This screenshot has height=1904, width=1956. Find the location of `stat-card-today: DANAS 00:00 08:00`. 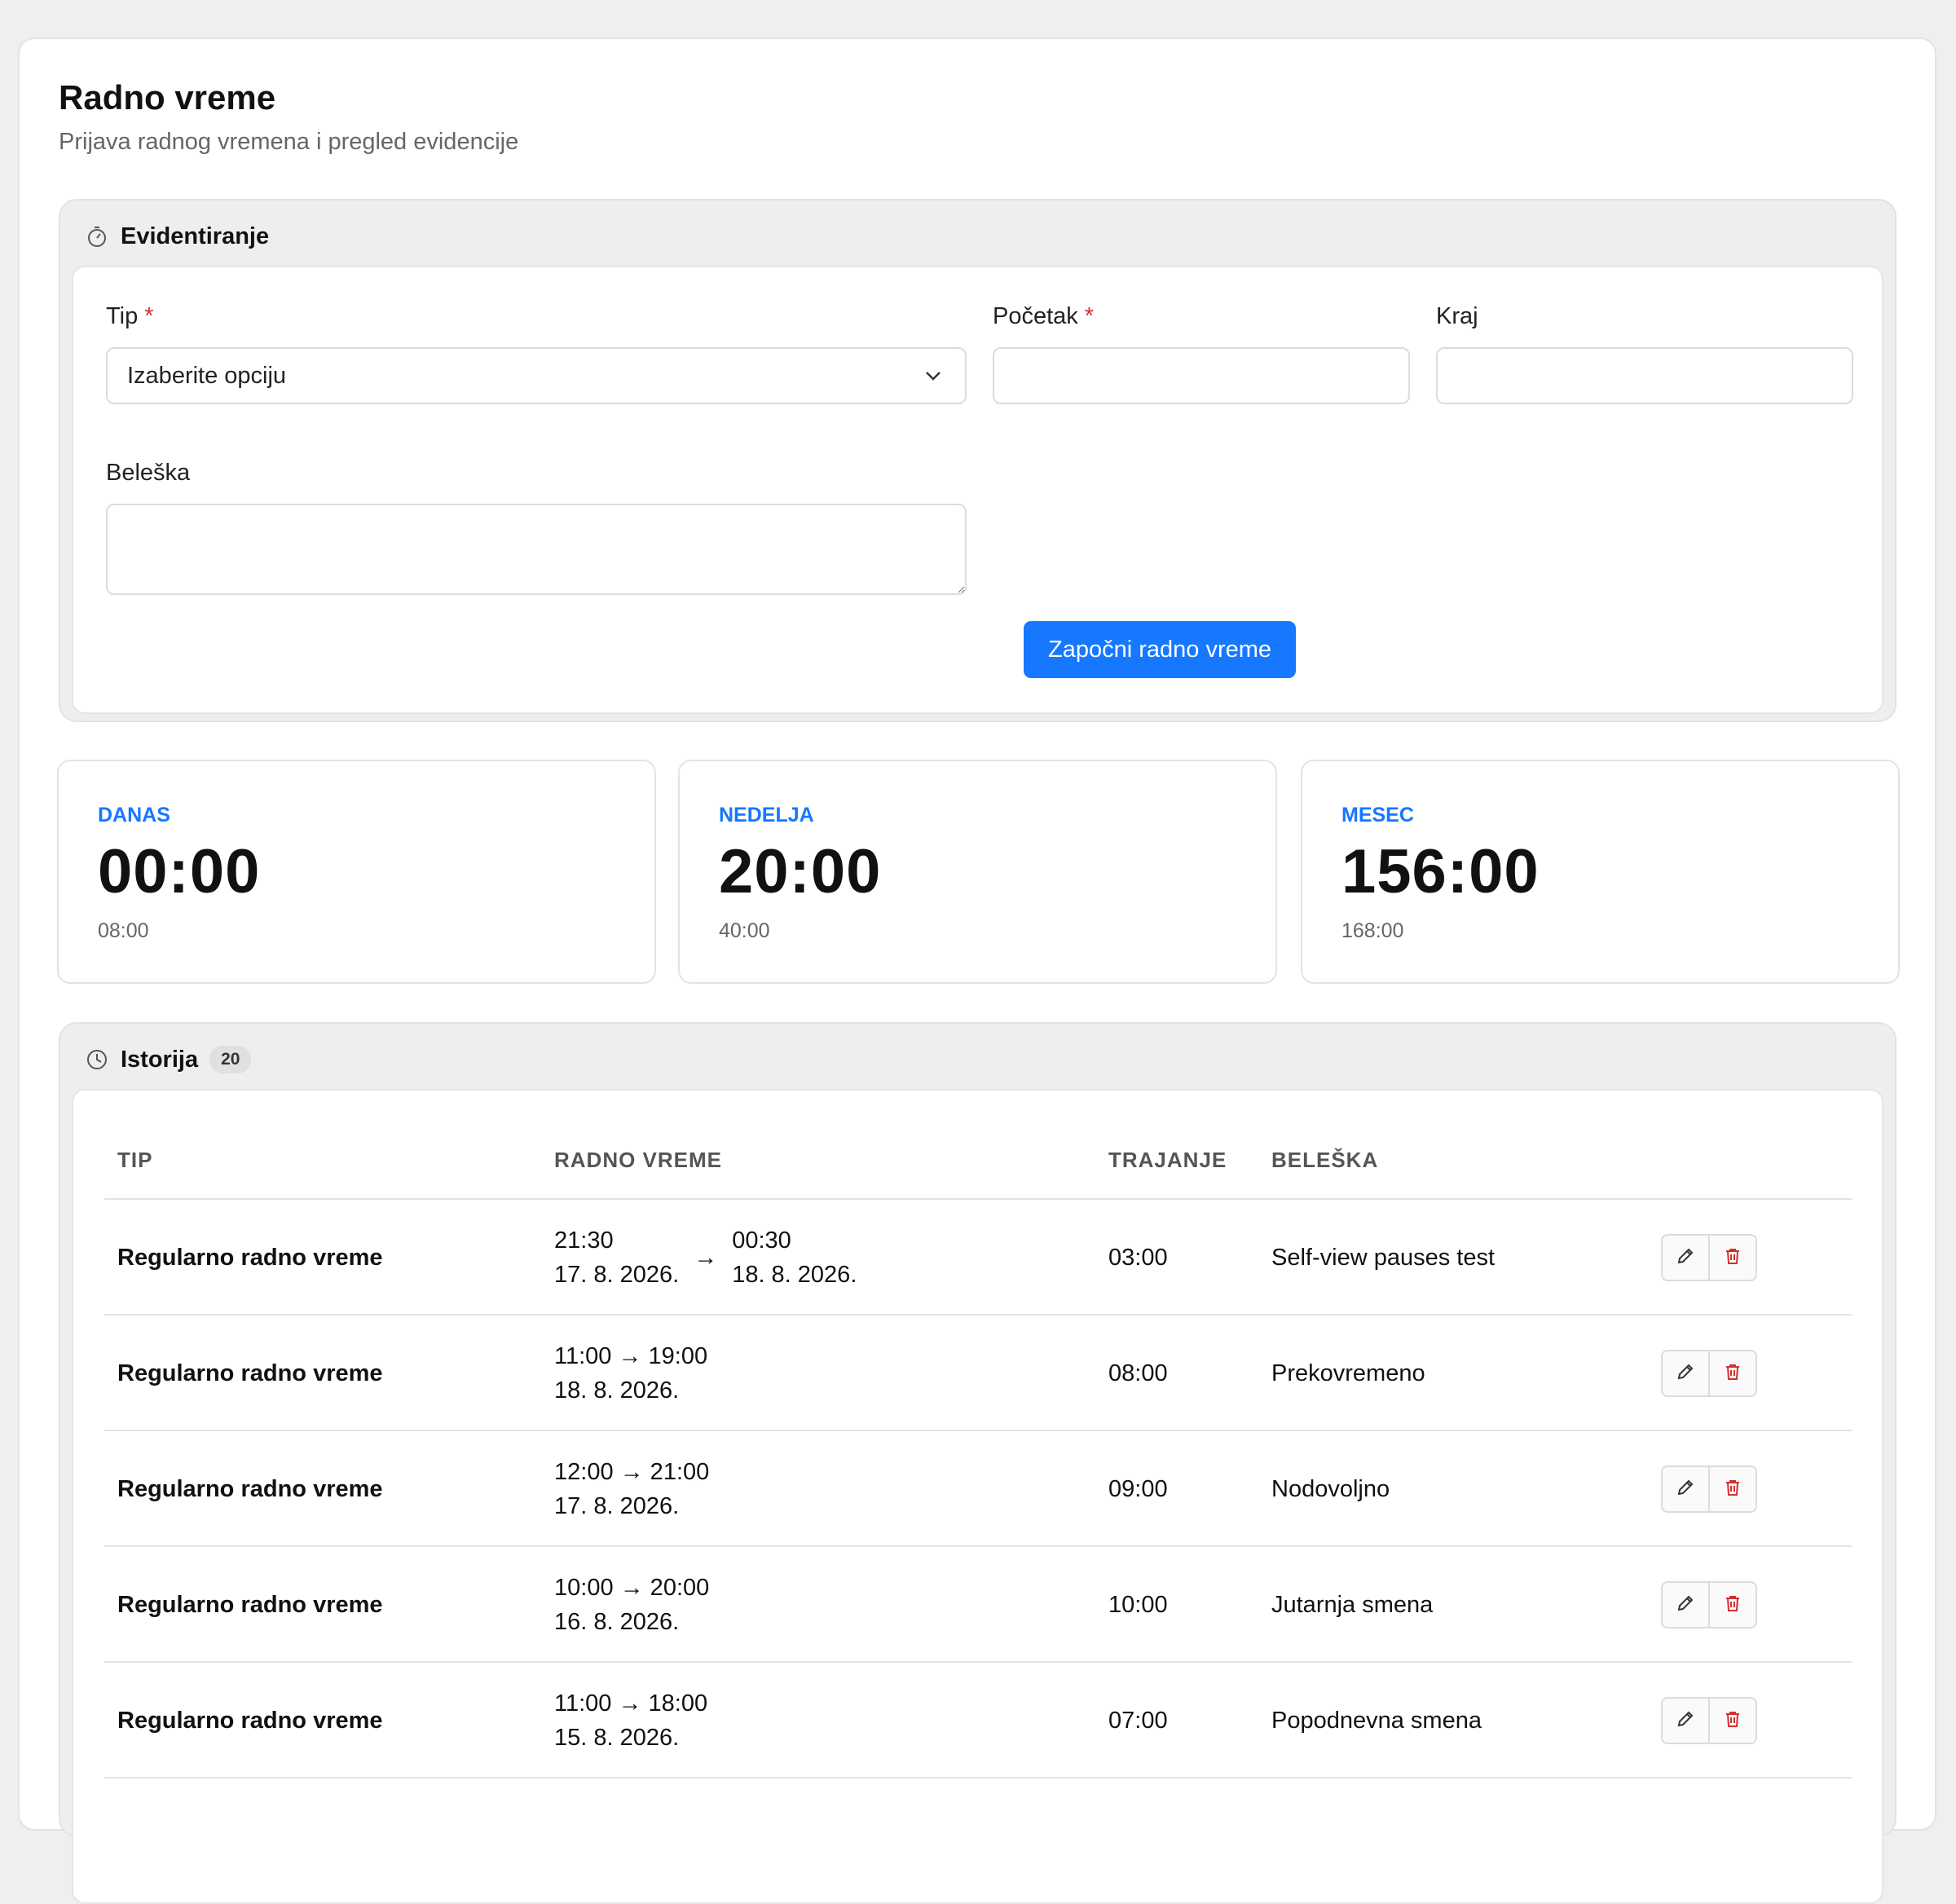

stat-card-today: DANAS 00:00 08:00 is located at coordinates (356, 872).